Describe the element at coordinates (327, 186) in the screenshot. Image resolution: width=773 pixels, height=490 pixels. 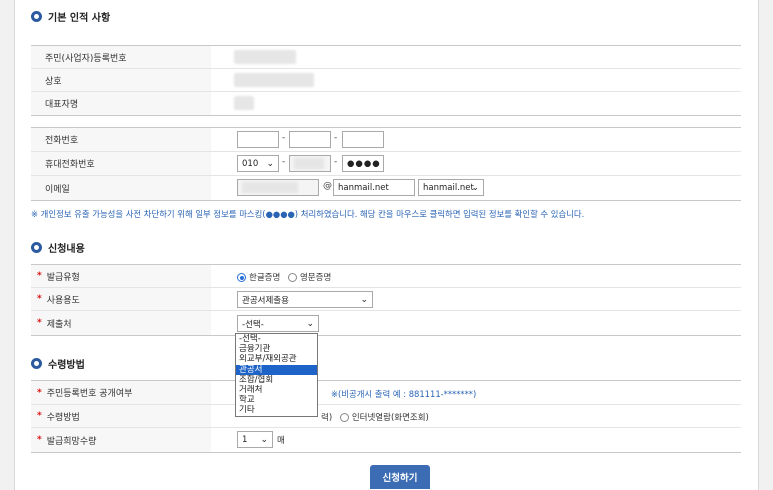
I see `email-at: @` at that location.